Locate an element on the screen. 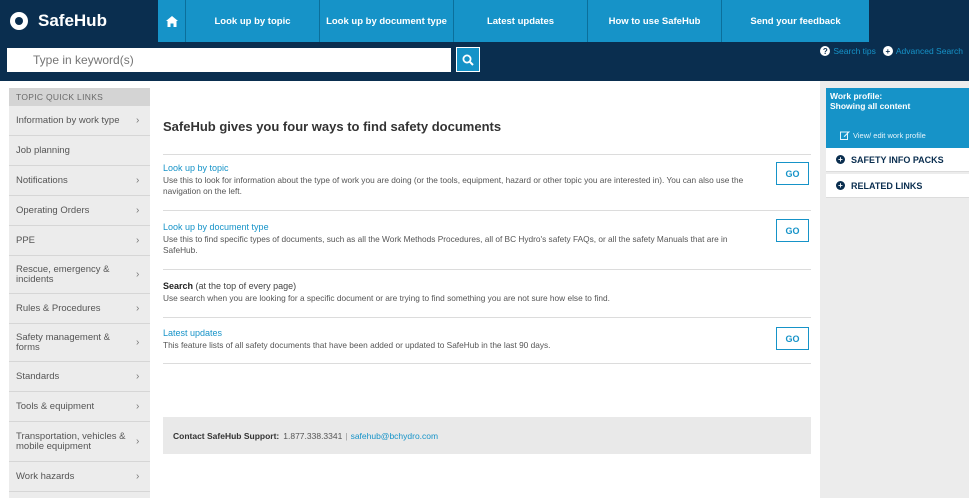  go-button-document-type: GO is located at coordinates (792, 230).